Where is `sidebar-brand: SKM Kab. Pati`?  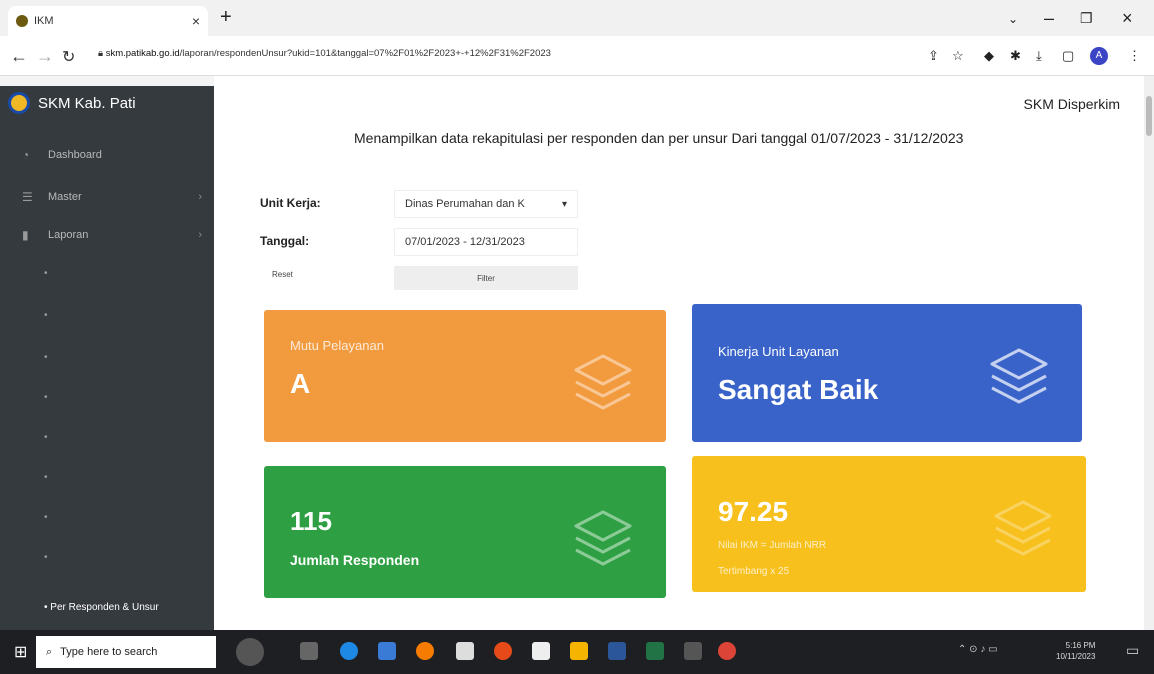 sidebar-brand: SKM Kab. Pati is located at coordinates (72, 103).